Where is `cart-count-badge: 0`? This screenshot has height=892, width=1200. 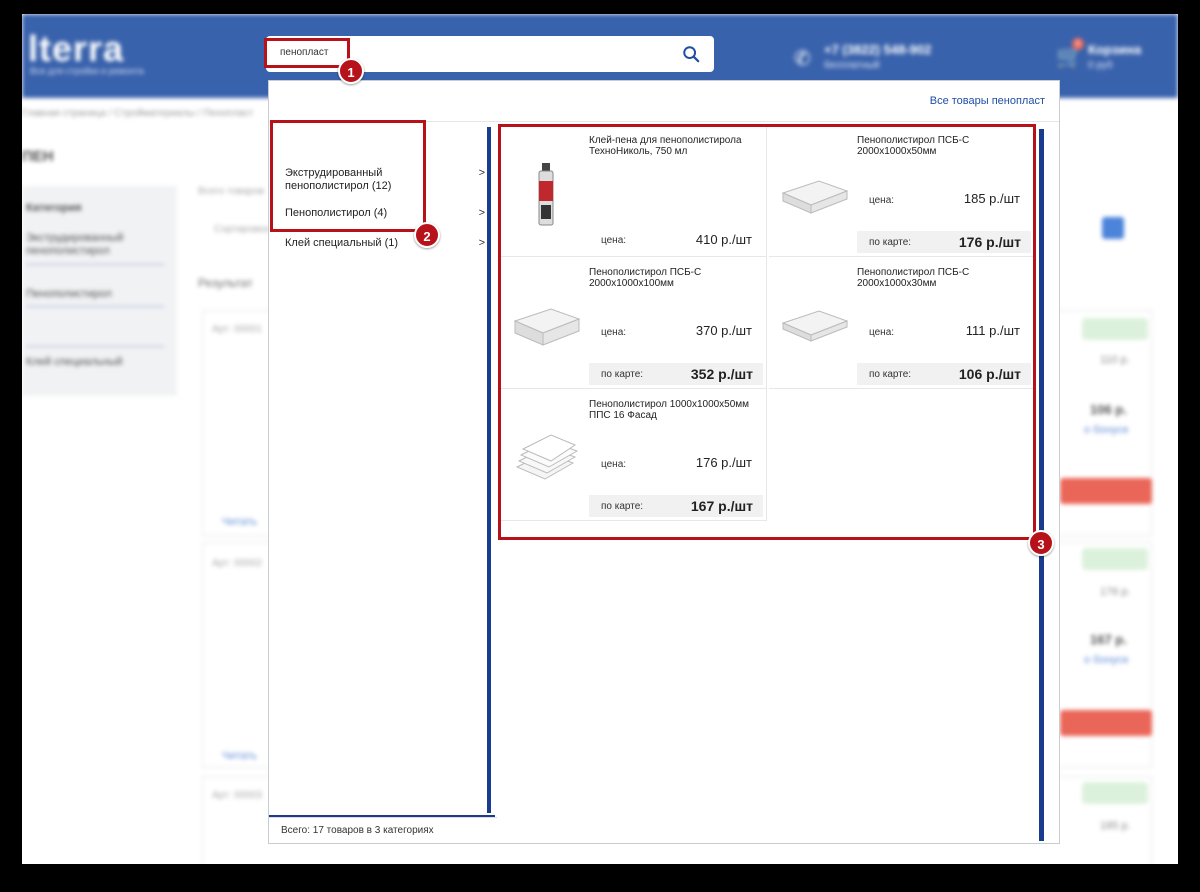
cart-count-badge: 0 is located at coordinates (1078, 44).